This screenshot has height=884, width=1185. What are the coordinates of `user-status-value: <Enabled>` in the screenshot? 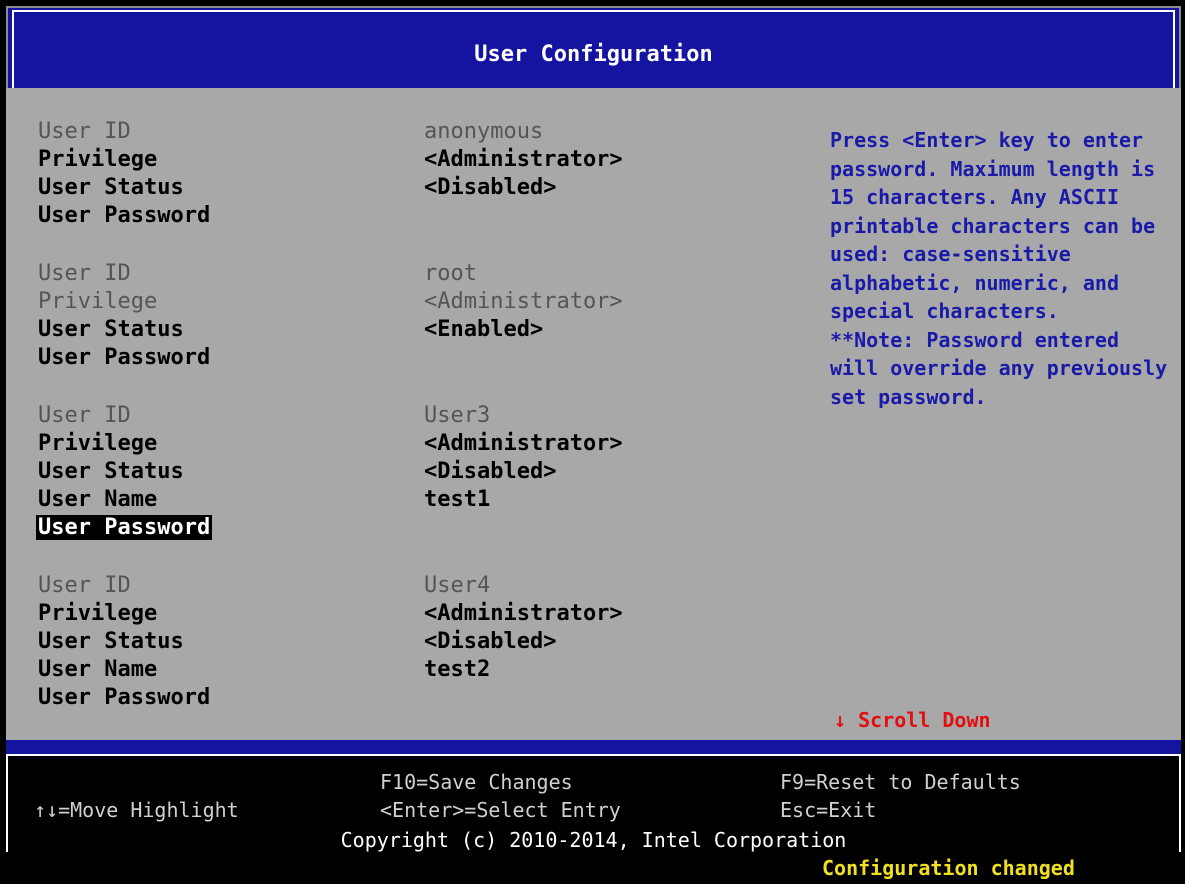 It's located at (483, 330).